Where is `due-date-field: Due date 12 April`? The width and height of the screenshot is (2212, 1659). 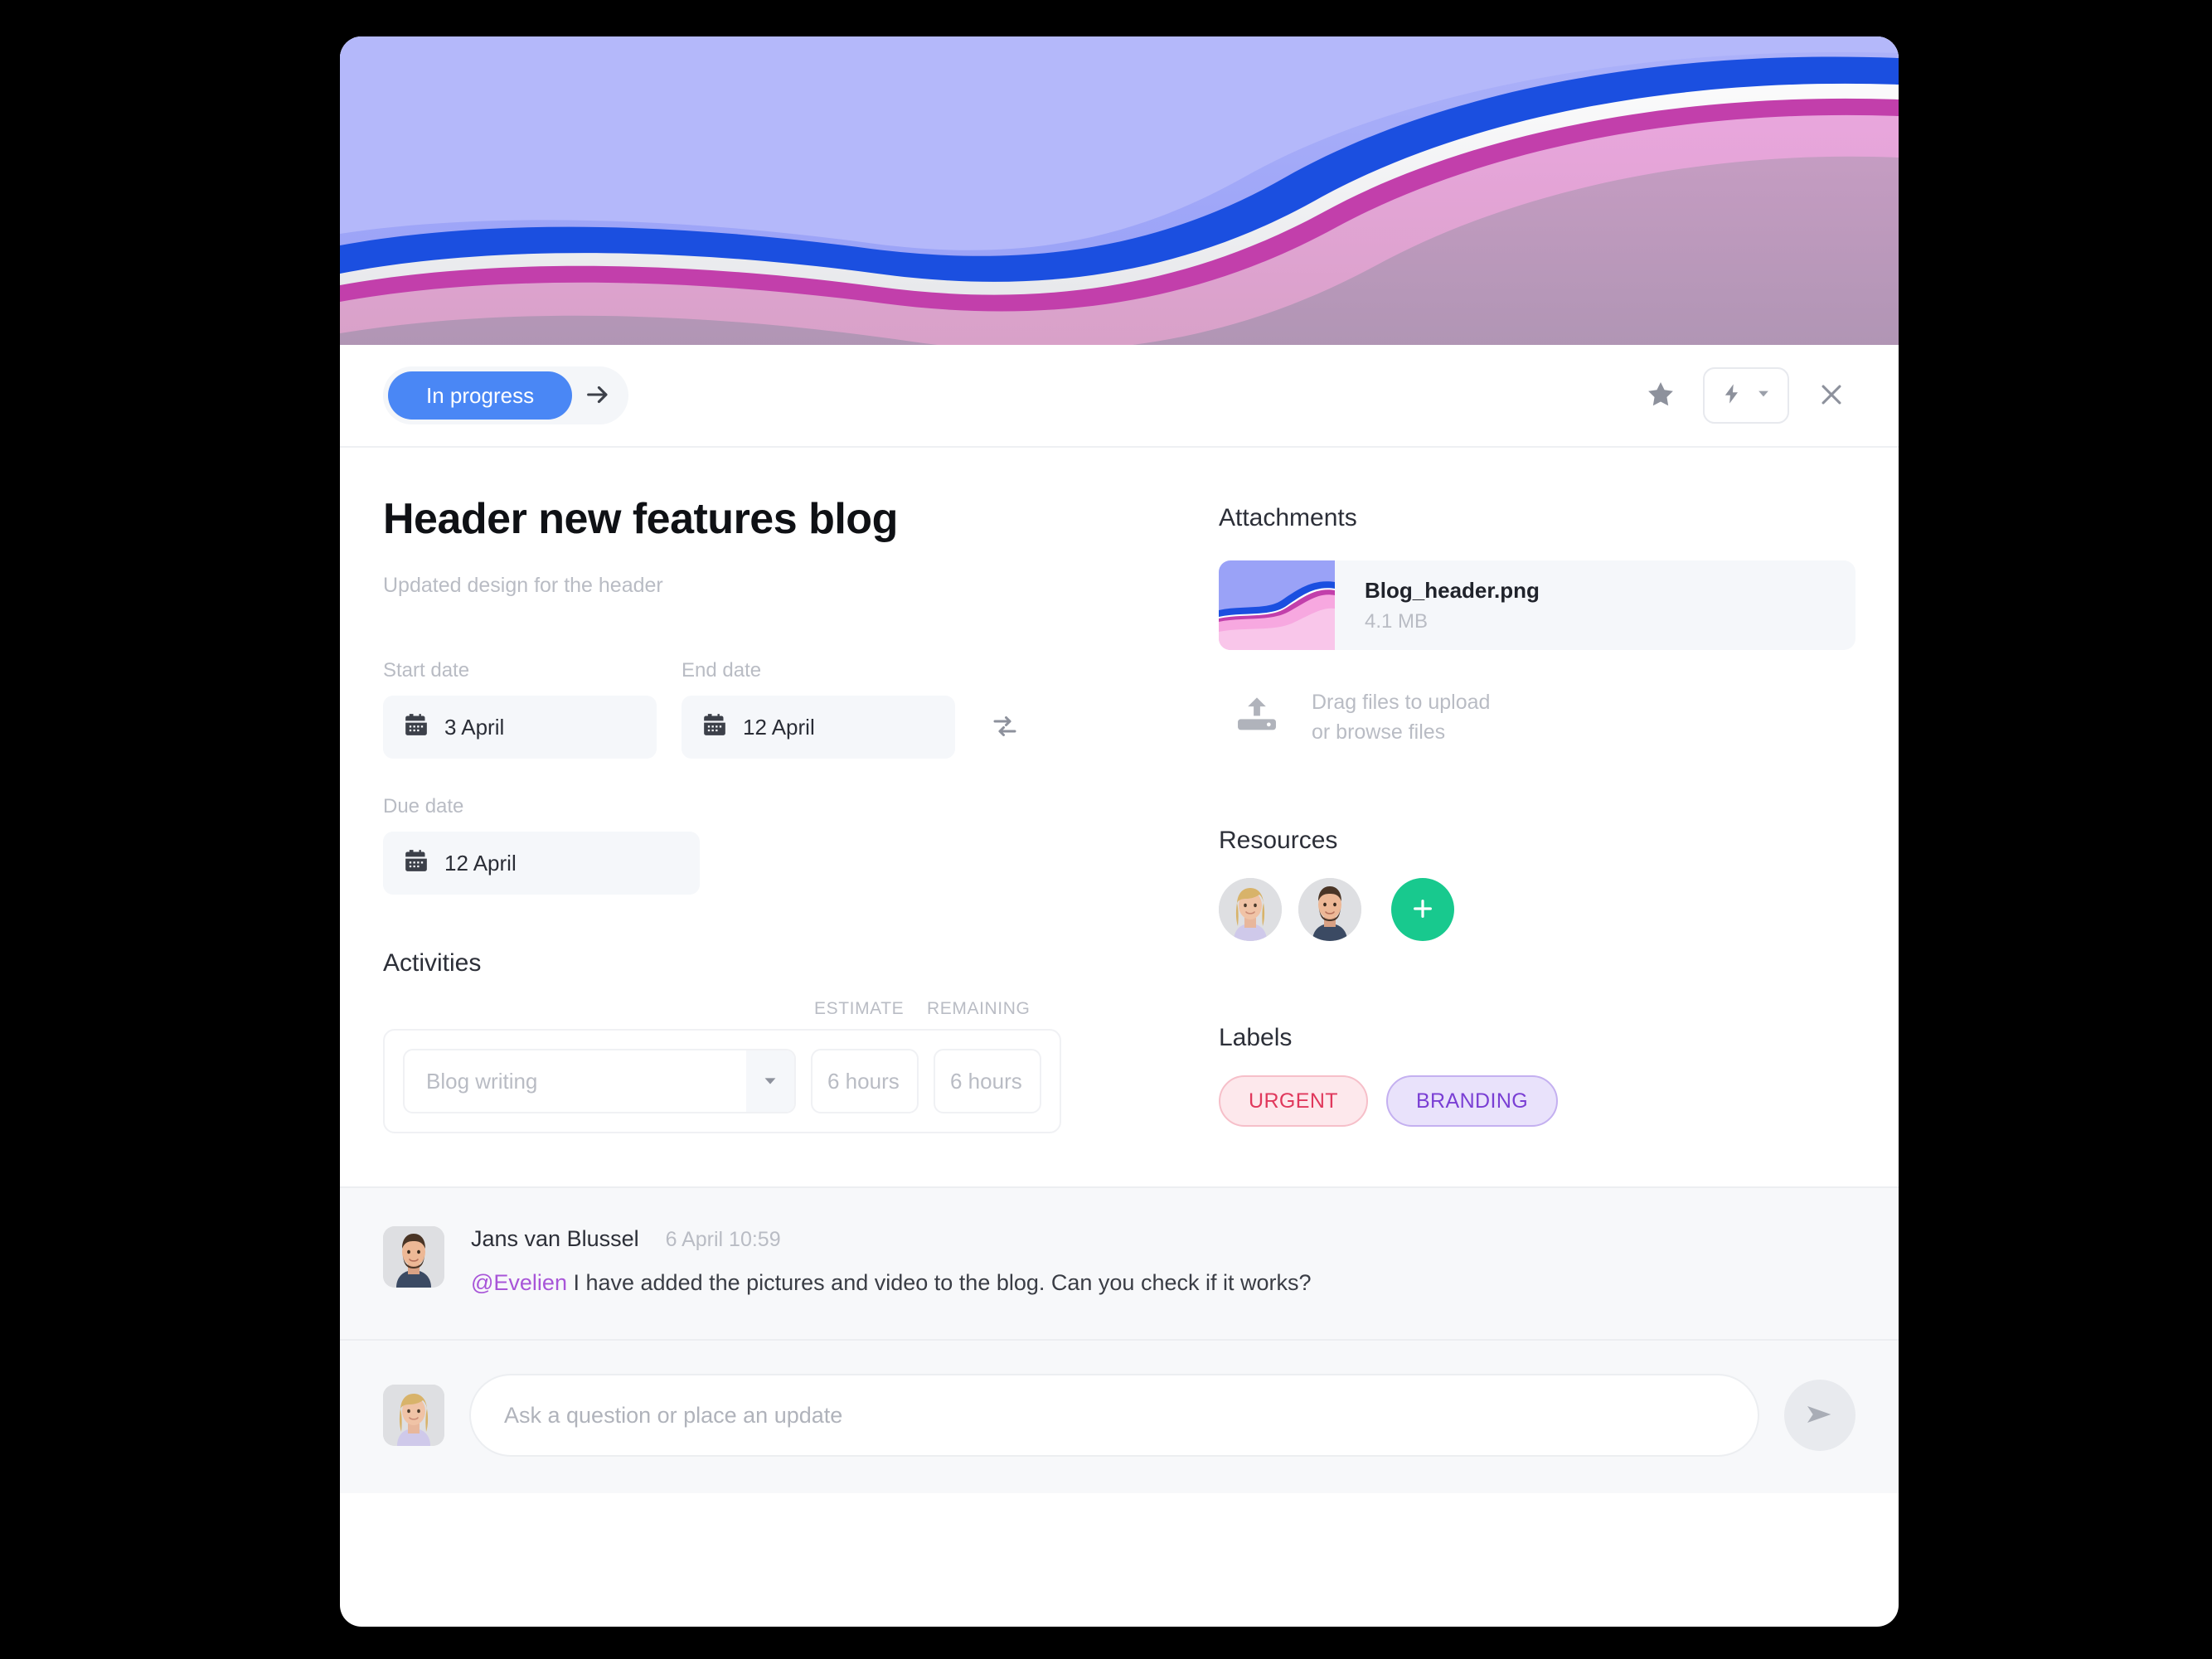
due-date-field: Due date 12 April is located at coordinates (779, 845).